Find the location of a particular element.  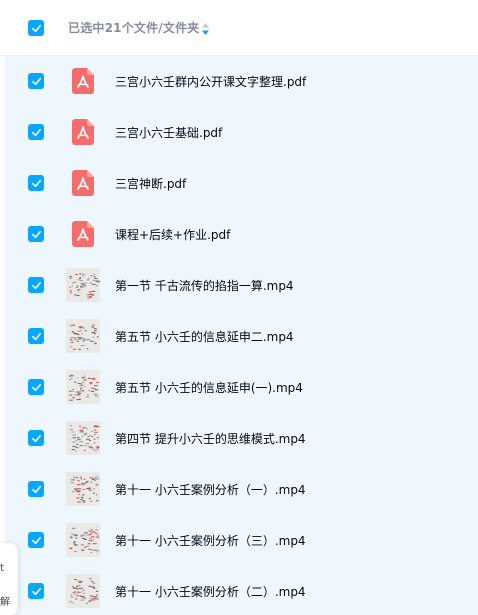

file-row: 第一节 千古流传的掐指一算.mp4 is located at coordinates (241, 285).